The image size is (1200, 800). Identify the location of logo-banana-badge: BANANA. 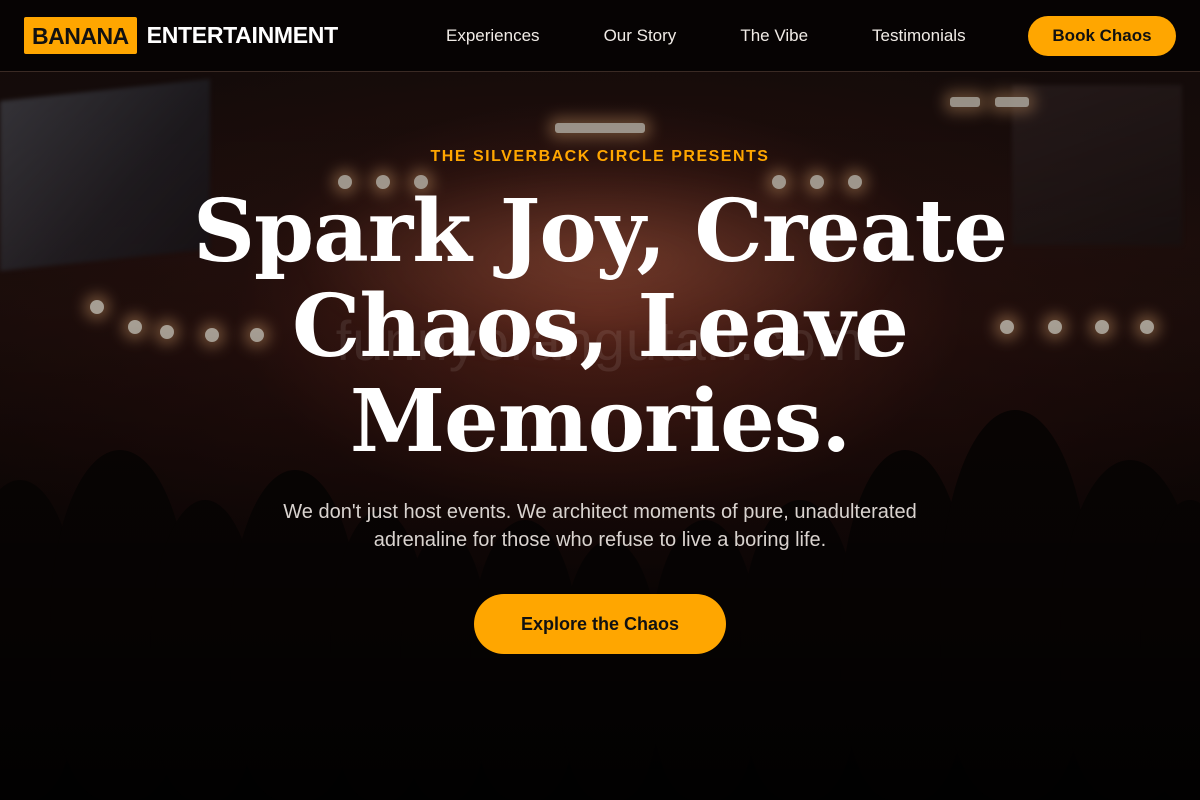
(80, 35).